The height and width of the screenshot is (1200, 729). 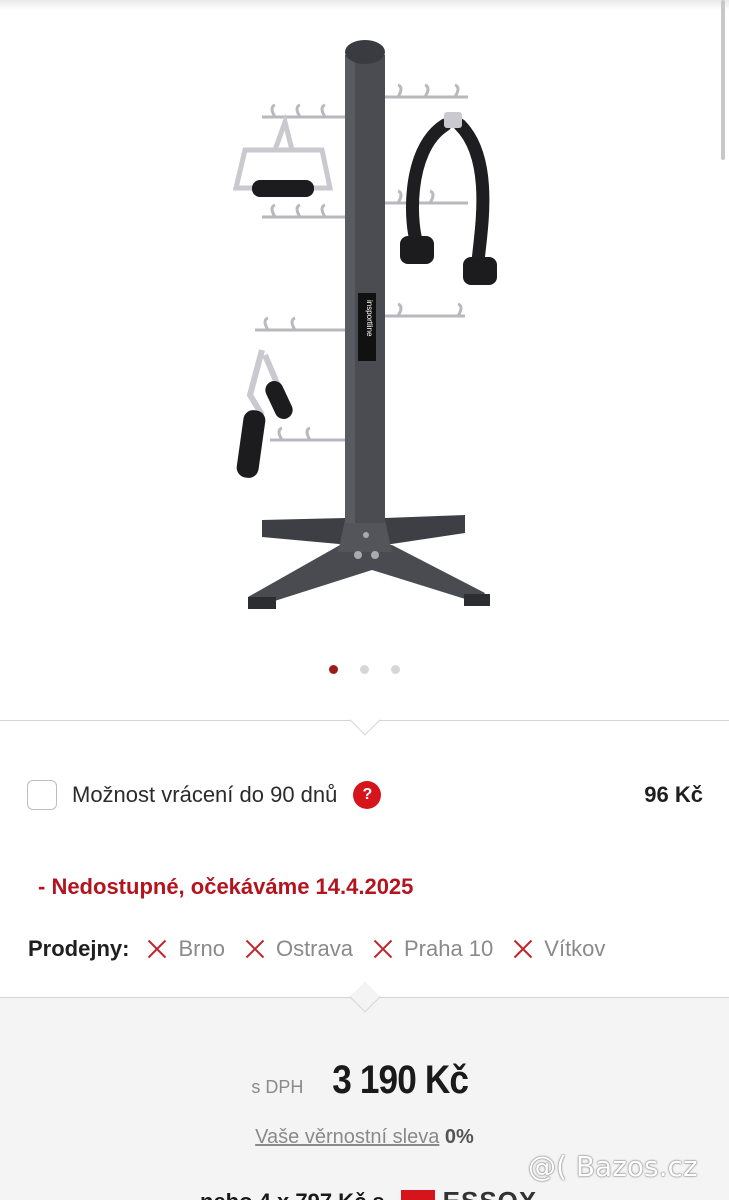 What do you see at coordinates (201, 948) in the screenshot?
I see `store-name: Brno` at bounding box center [201, 948].